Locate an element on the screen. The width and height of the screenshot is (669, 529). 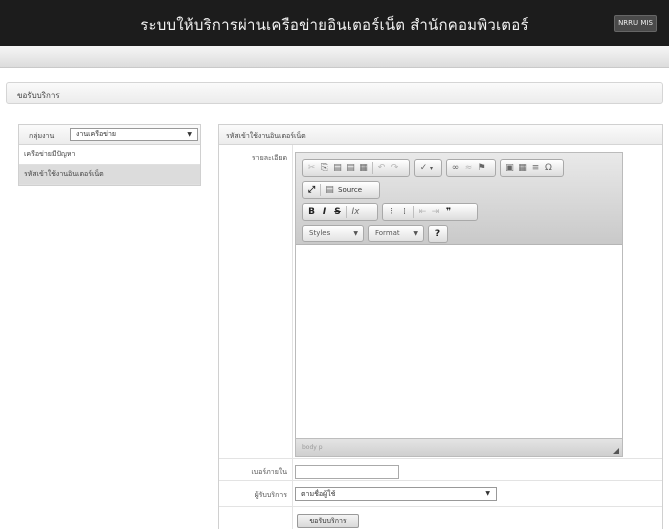
link-icon: ∞ is located at coordinates (455, 168).